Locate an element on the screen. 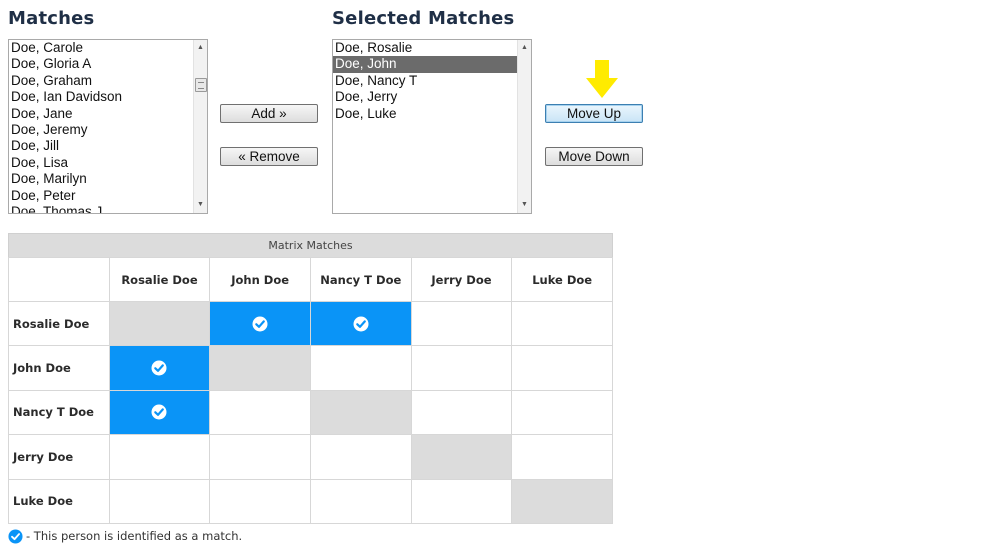 Image resolution: width=1000 pixels, height=554 pixels. arrow-down-icon is located at coordinates (602, 79).